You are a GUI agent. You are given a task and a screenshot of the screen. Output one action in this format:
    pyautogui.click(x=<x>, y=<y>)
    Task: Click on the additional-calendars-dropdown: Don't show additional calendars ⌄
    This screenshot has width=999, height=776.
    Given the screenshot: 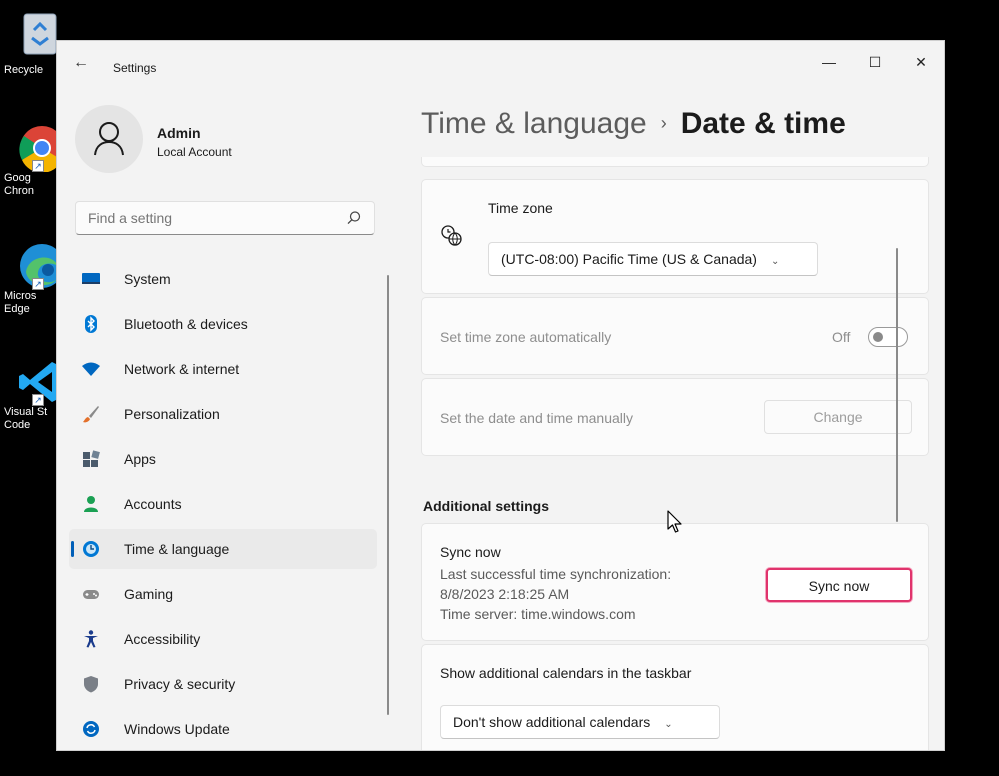 What is the action you would take?
    pyautogui.click(x=580, y=722)
    